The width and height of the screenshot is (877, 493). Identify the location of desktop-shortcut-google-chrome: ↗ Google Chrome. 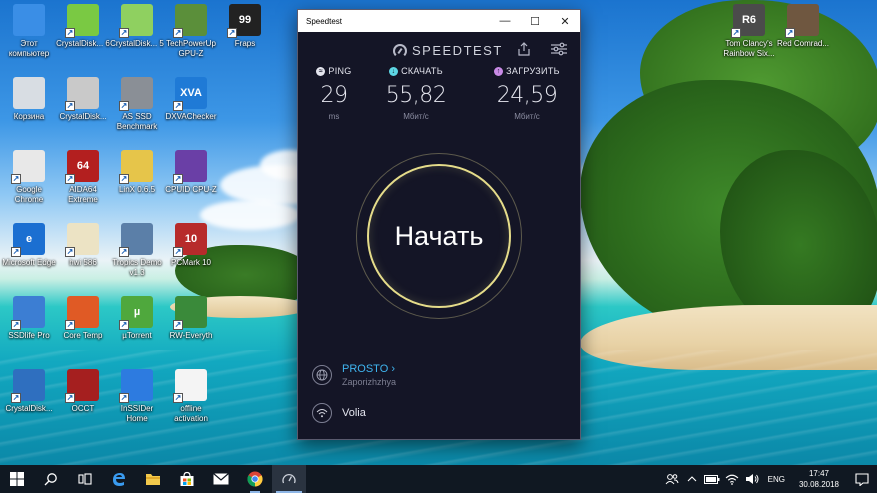
(29, 177).